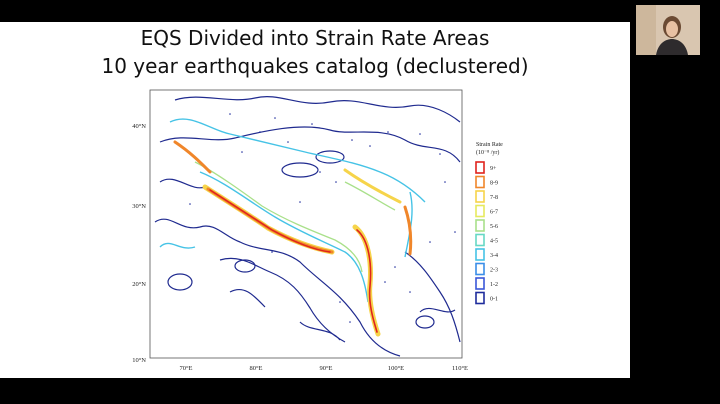 The height and width of the screenshot is (404, 720). Describe the element at coordinates (494, 271) in the screenshot. I see `legend-label-7: 2-3` at that location.